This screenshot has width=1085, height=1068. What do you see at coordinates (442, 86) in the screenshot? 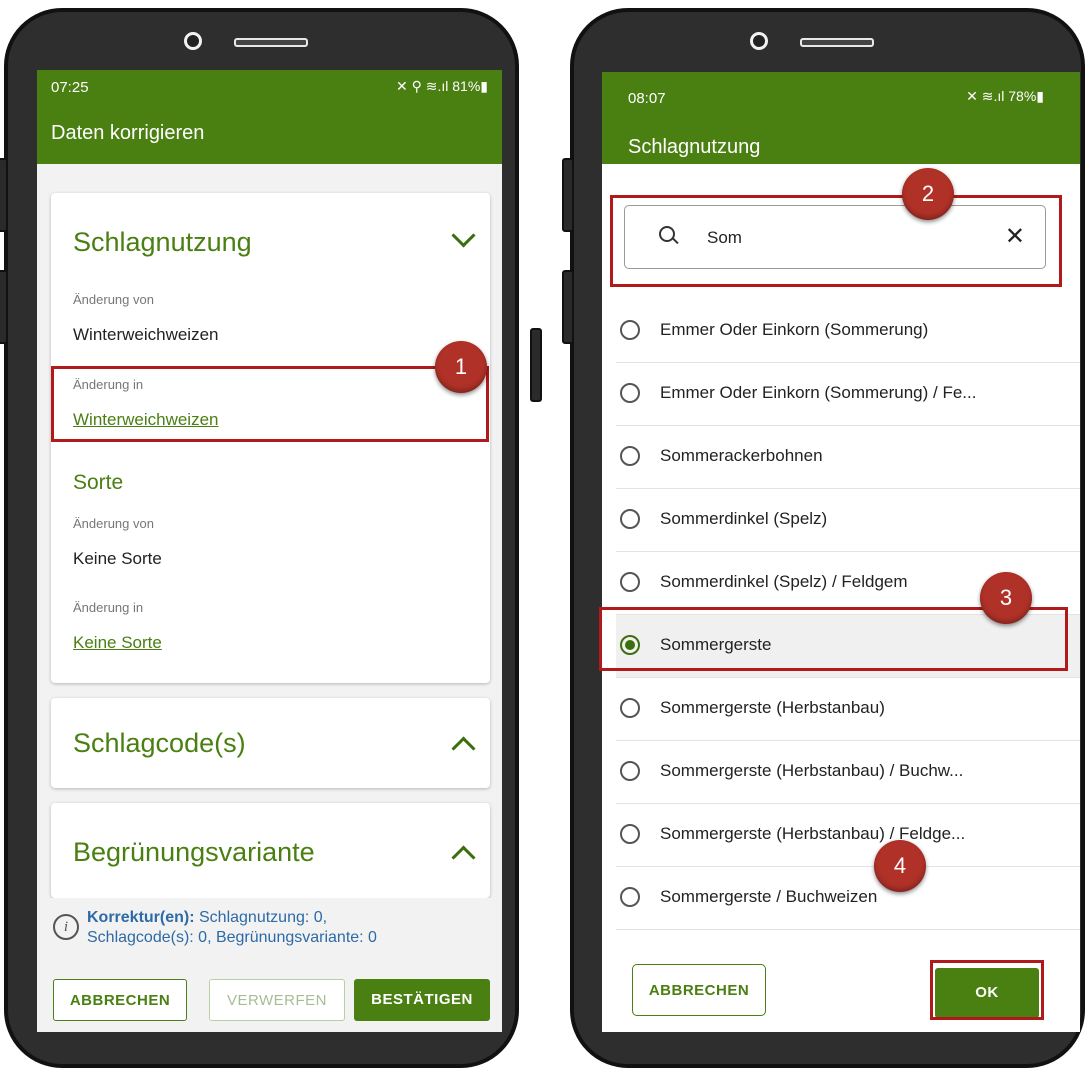
I see `status-icons: ✕ ⚲ ≋.ıl 81%▮` at bounding box center [442, 86].